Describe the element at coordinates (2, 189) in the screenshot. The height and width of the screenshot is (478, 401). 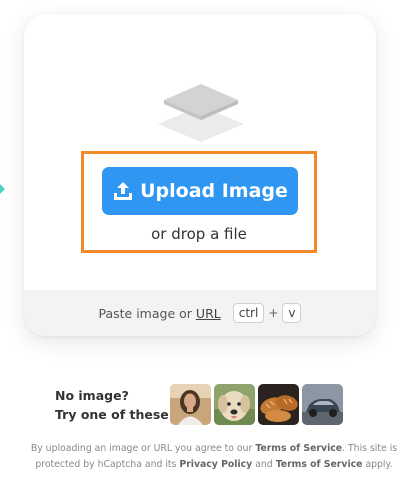
I see `side-marker` at that location.